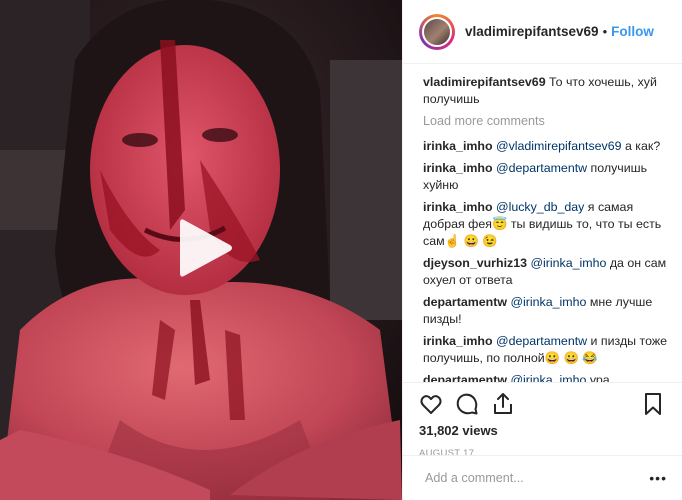 The height and width of the screenshot is (500, 682). Describe the element at coordinates (653, 404) in the screenshot. I see `bookmark-icon` at that location.